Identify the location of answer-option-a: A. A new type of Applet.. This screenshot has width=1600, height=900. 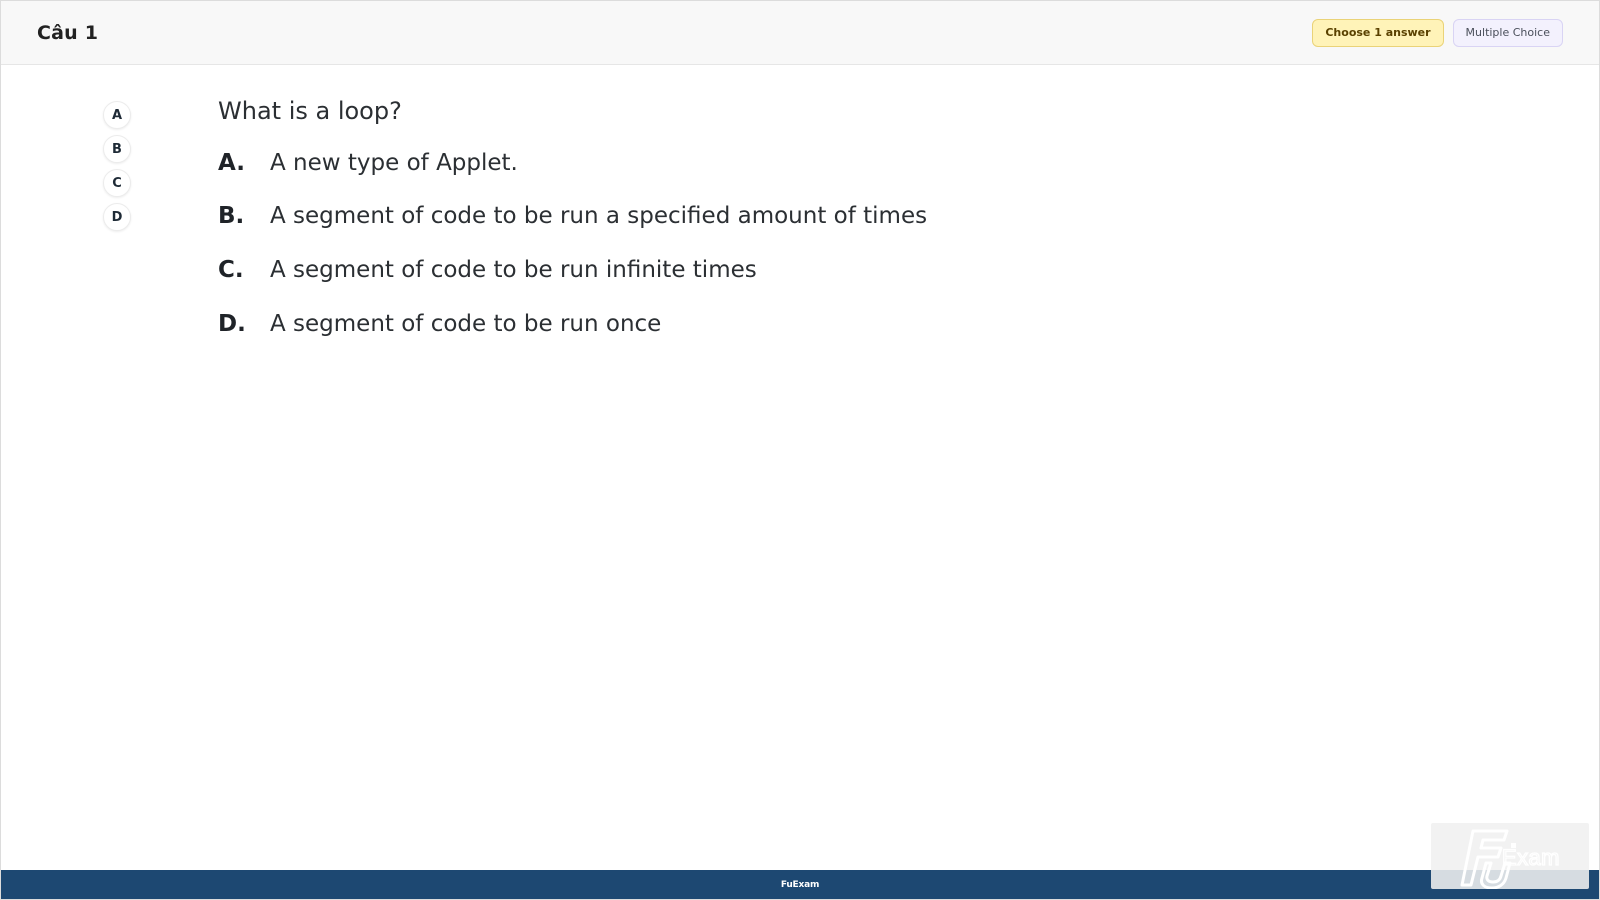
(818, 164).